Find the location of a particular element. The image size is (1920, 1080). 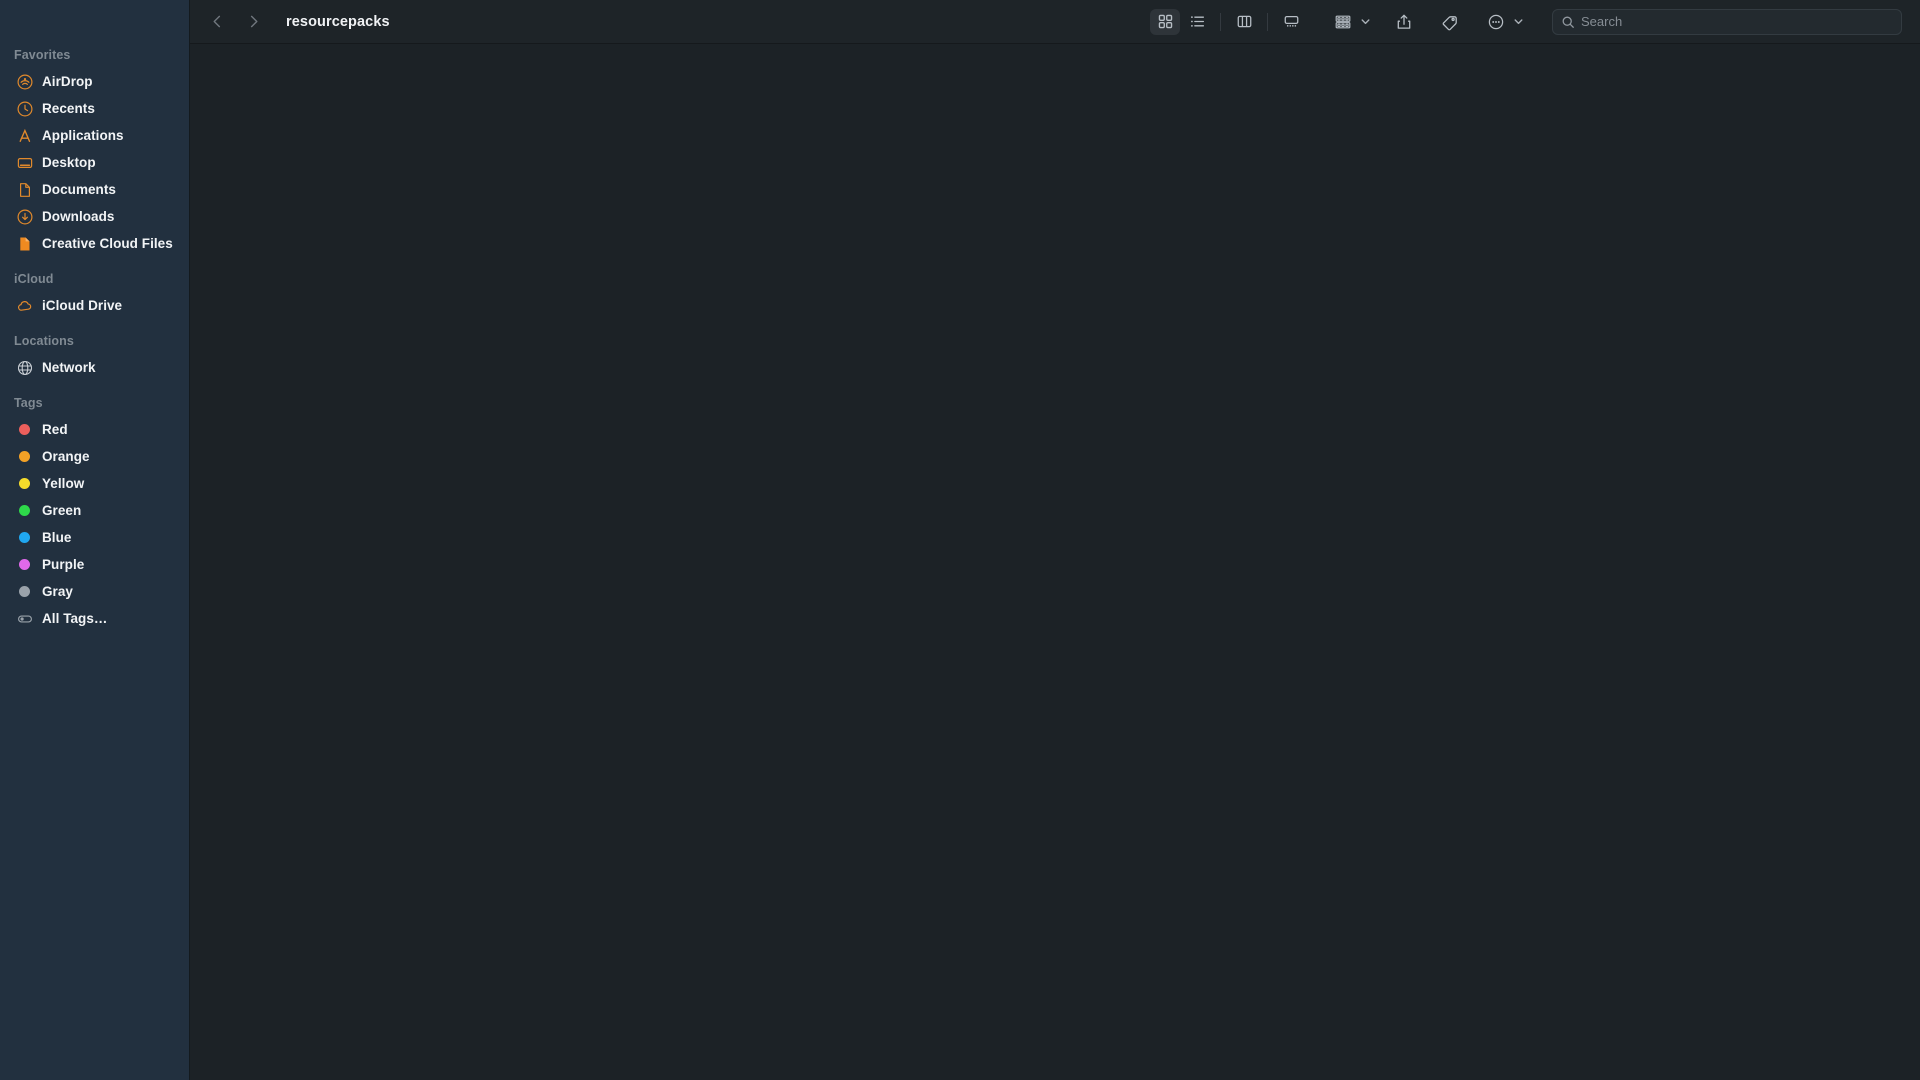

sidebar-item-label: Orange is located at coordinates (66, 456).